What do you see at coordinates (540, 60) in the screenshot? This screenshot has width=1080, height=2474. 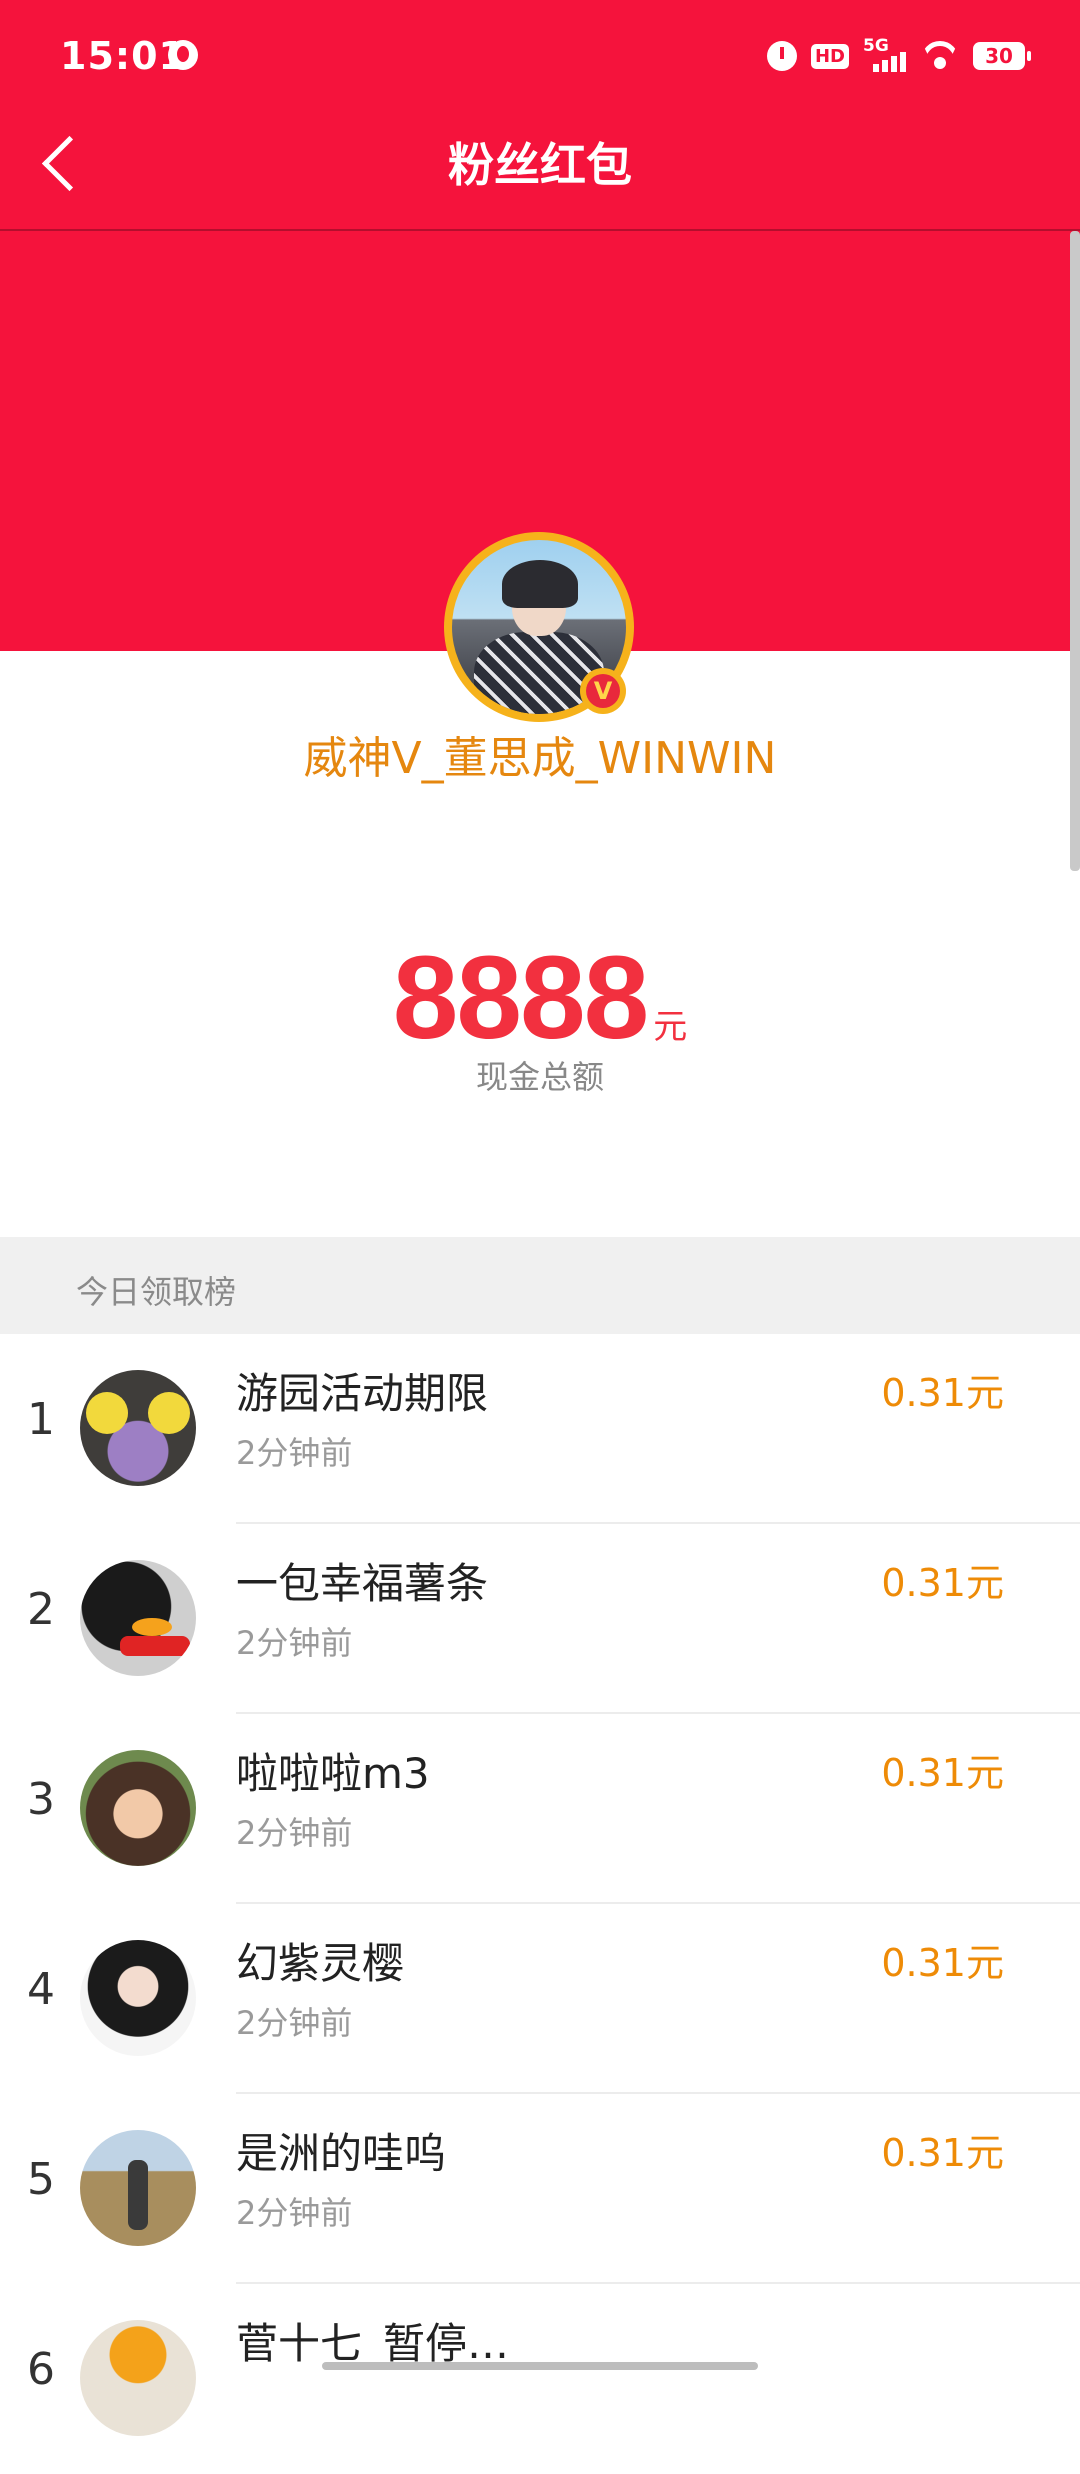 I see `status-bar: 15:01 HD 5G 30` at bounding box center [540, 60].